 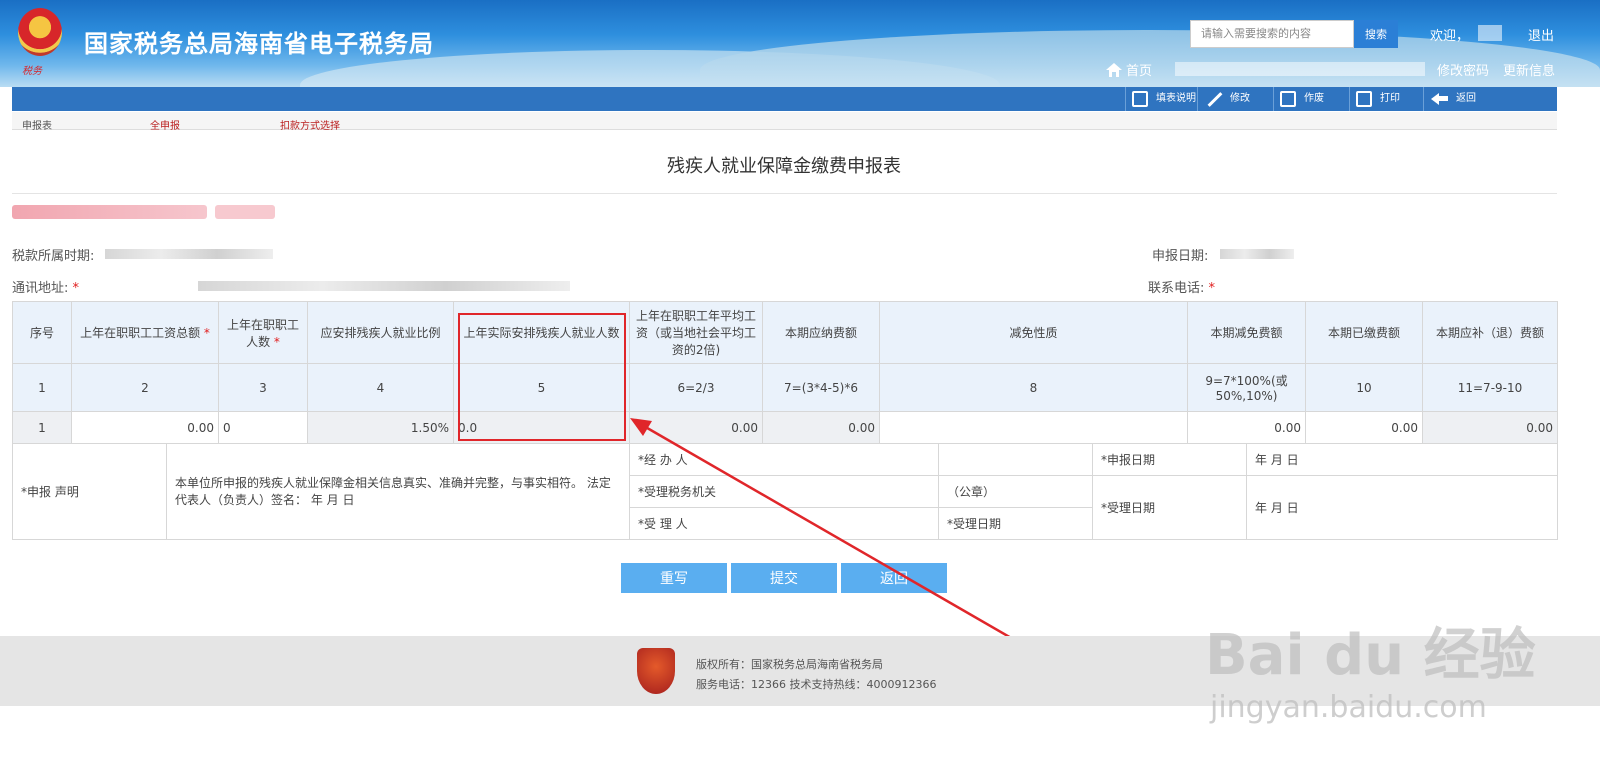 What do you see at coordinates (821, 427) in the screenshot?
I see `payable-amount-cell: 0.00` at bounding box center [821, 427].